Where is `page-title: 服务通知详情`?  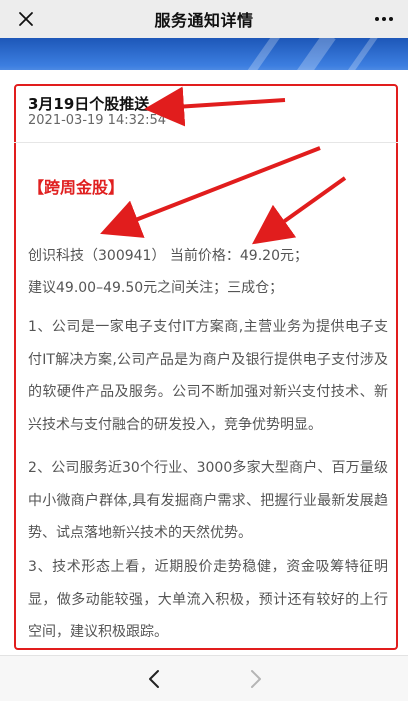 page-title: 服务通知详情 is located at coordinates (204, 20).